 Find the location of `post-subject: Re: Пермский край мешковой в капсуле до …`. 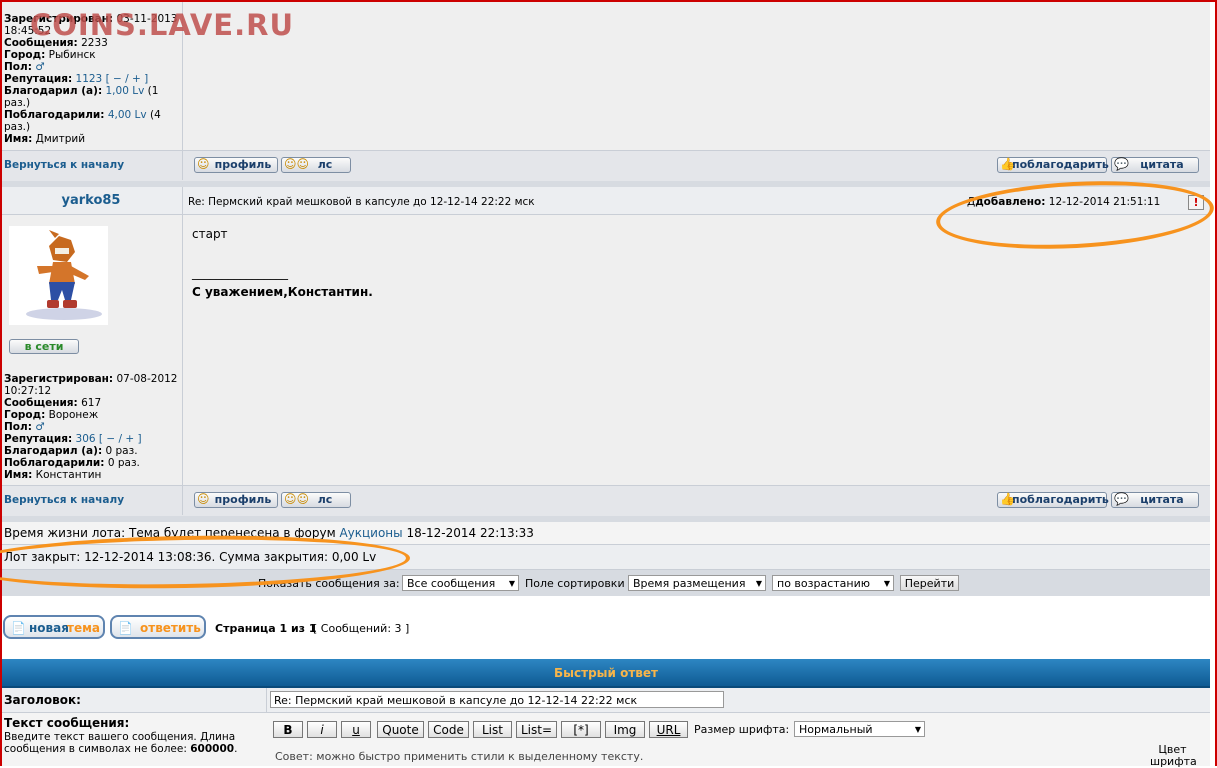

post-subject: Re: Пермский край мешковой в капсуле до … is located at coordinates (361, 202).